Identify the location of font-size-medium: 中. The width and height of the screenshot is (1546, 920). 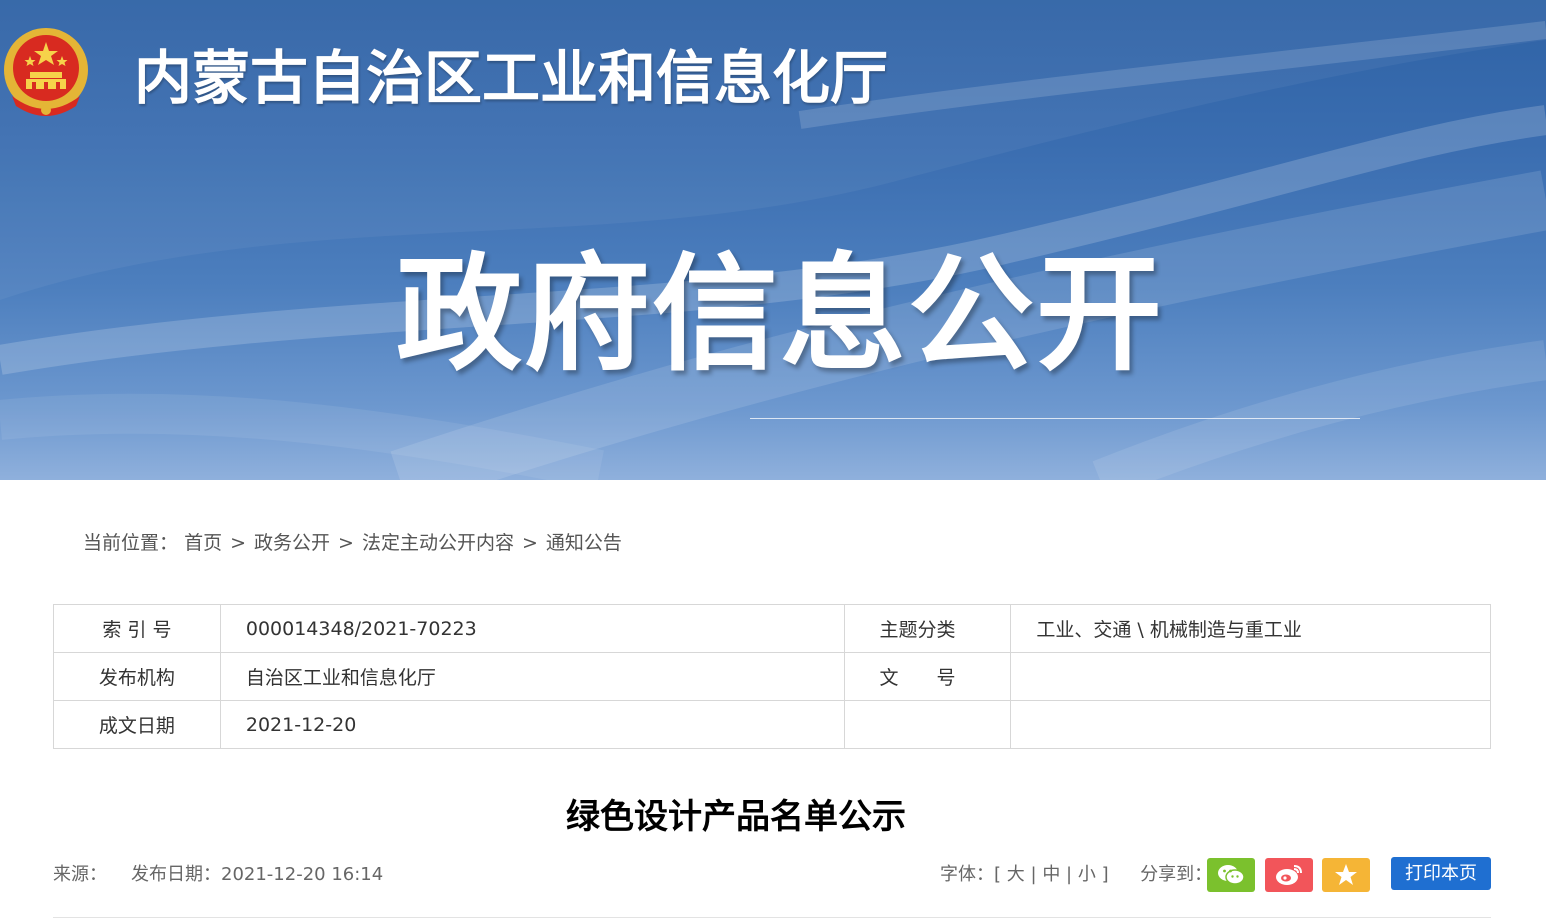
(1051, 874).